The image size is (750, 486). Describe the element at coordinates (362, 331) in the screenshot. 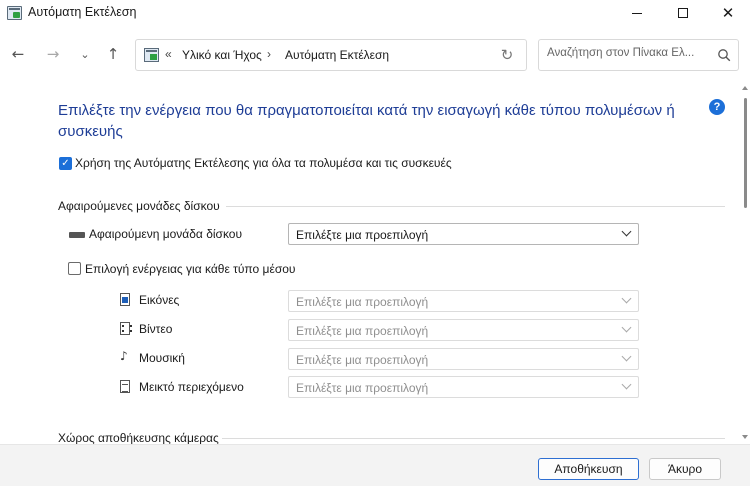

I see `video-select-value: Επιλέξτε μια προεπιλογή` at that location.